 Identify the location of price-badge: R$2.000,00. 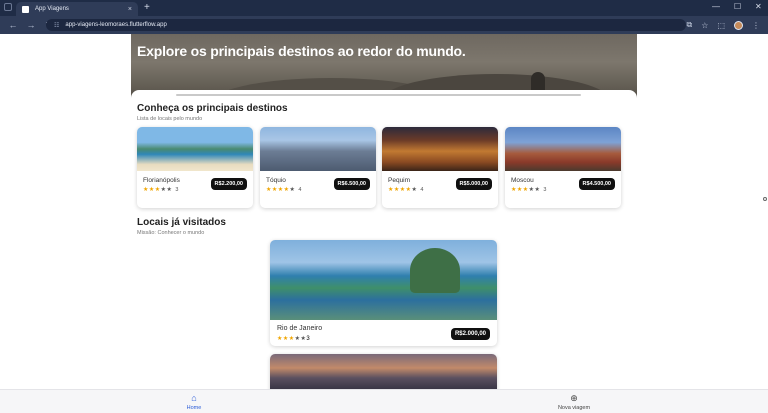
(470, 334).